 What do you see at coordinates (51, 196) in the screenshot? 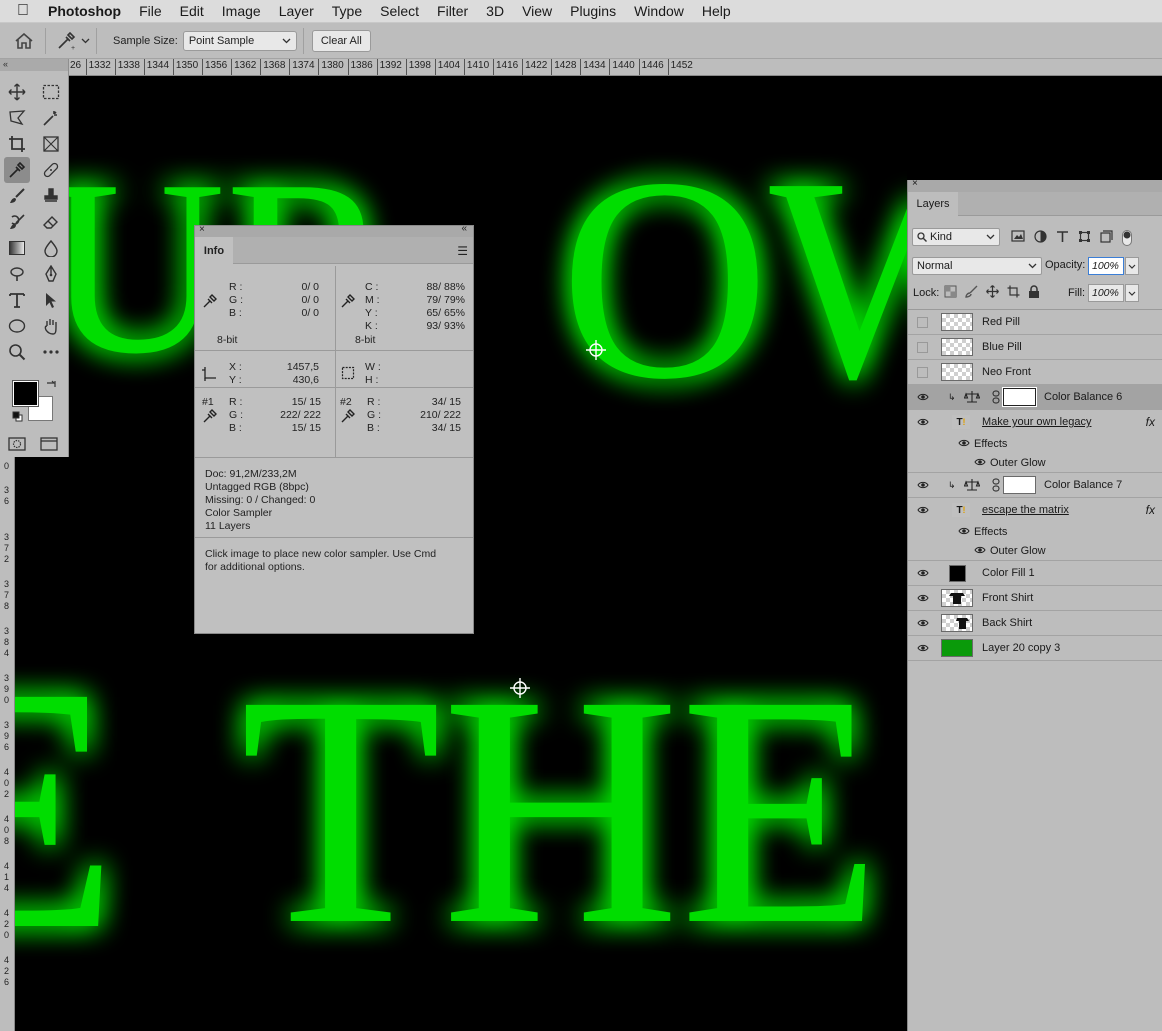
I see `clone-stamp-tool` at bounding box center [51, 196].